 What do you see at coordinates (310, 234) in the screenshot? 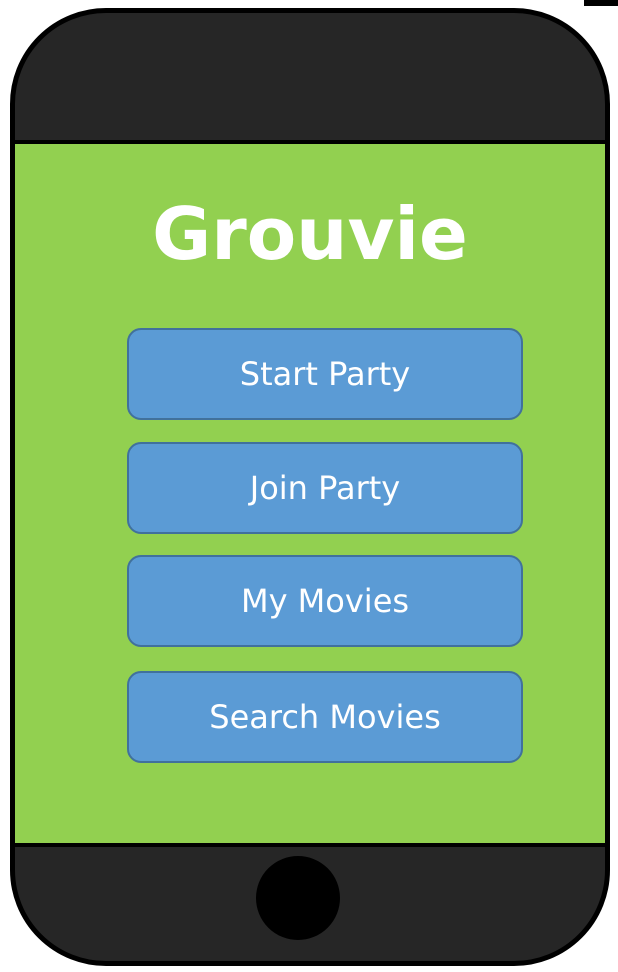
I see `app-title: Grouvie` at bounding box center [310, 234].